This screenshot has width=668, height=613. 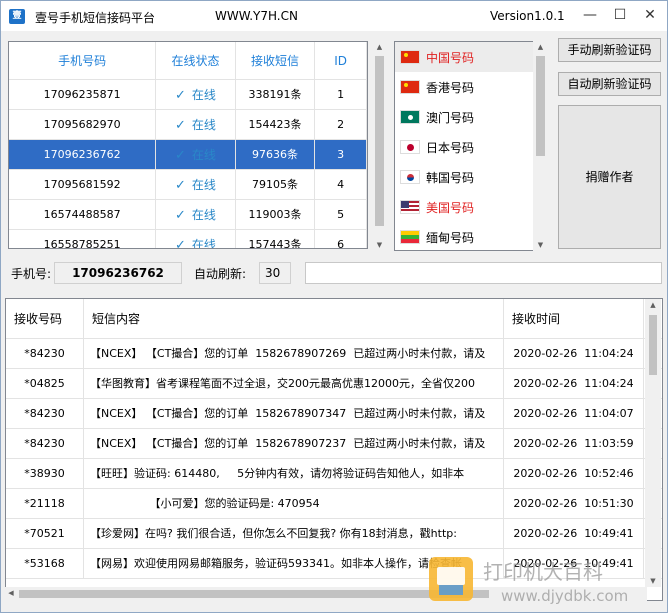 I want to click on manual-refresh-button: 手动刷新验证码, so click(x=609, y=50).